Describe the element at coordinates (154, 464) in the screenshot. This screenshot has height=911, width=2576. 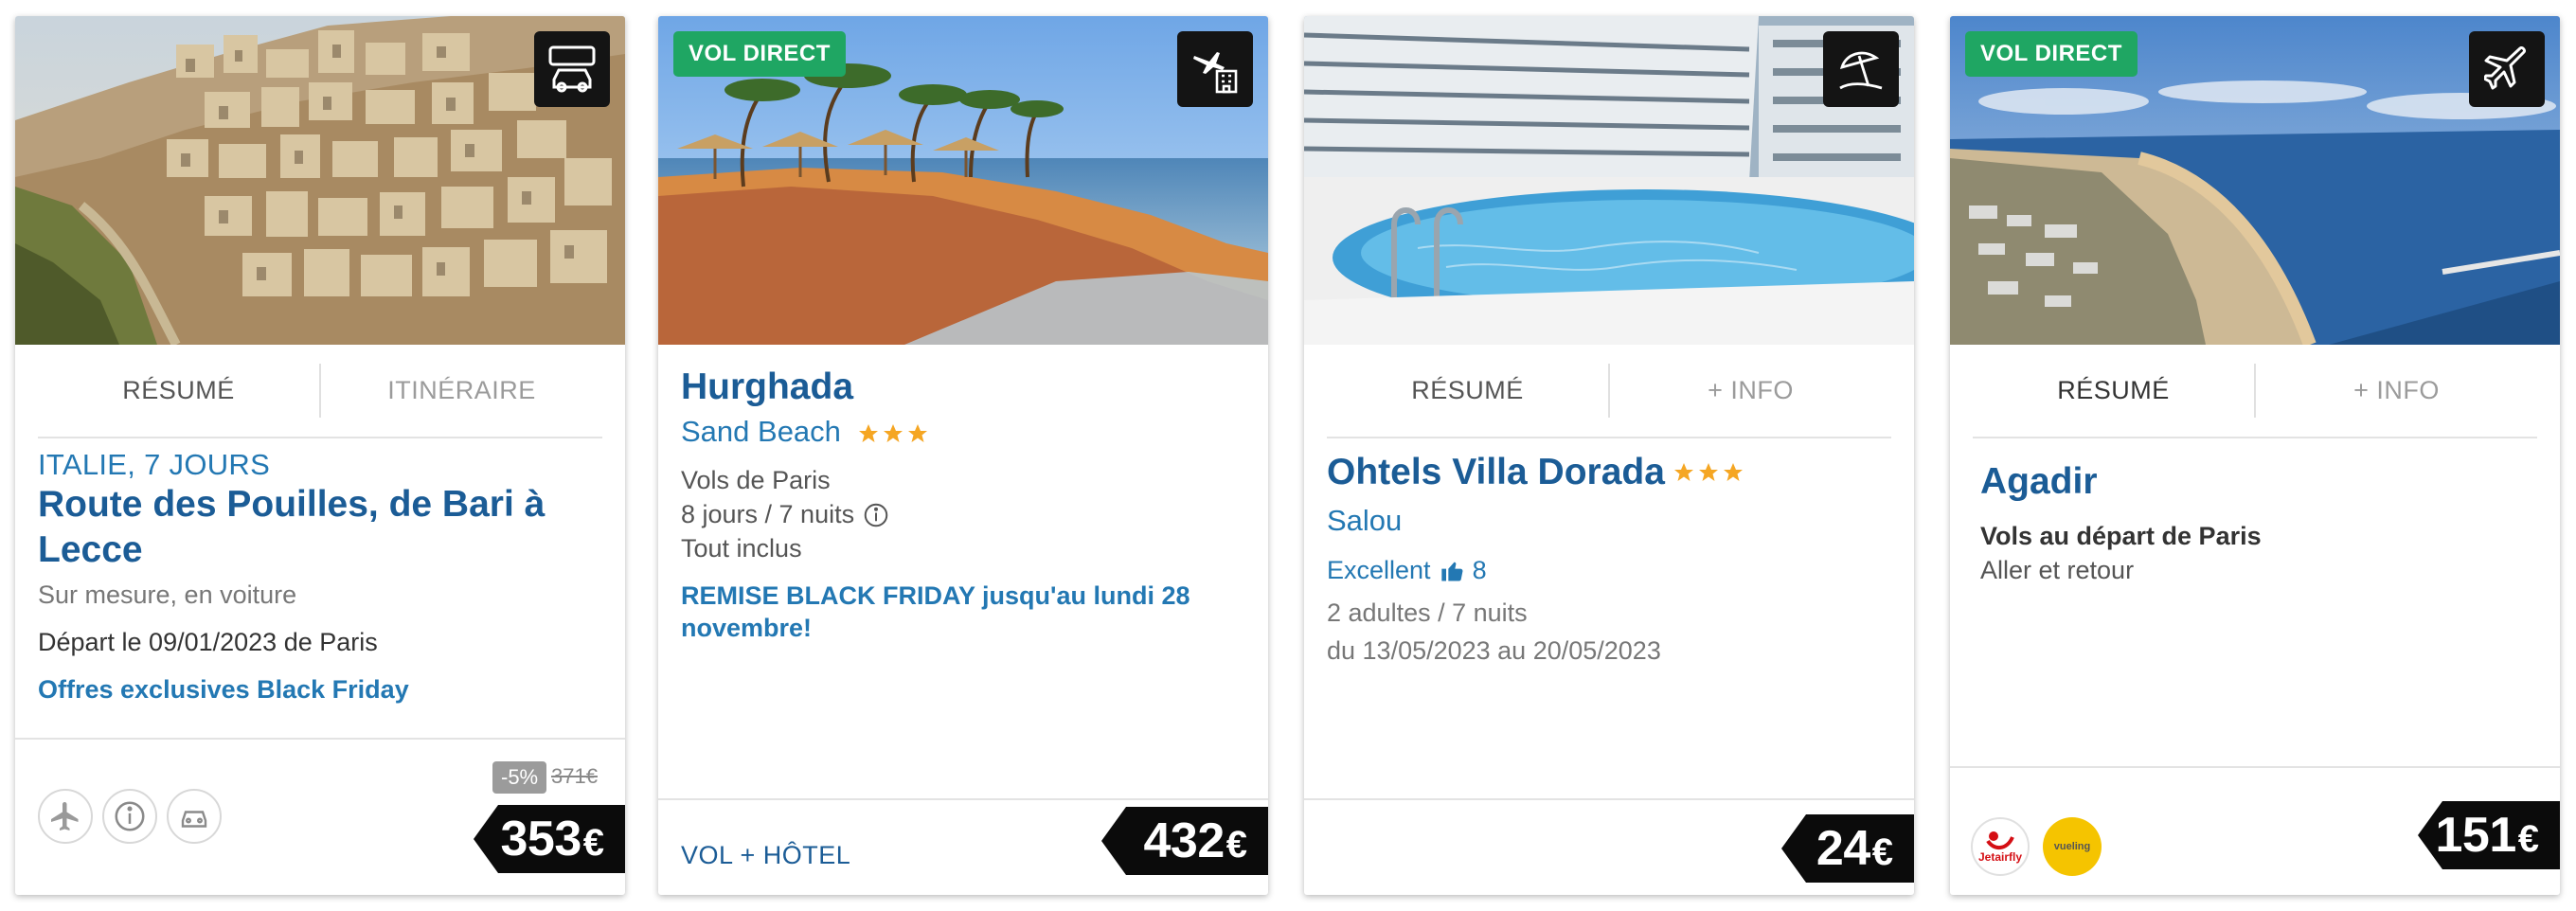
I see `trip-subtitle: ITALIE, 7 JOURS` at that location.